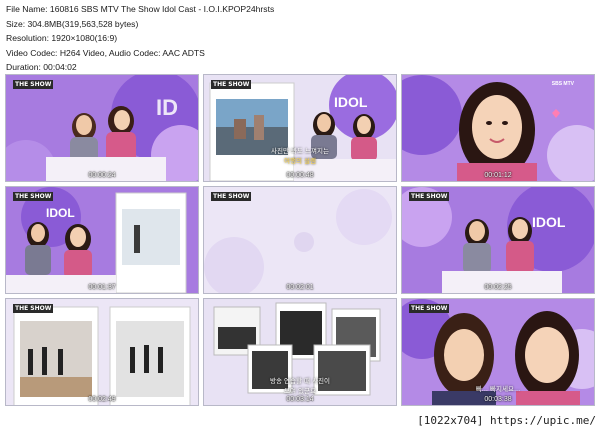 This screenshot has width=600, height=432. Describe the element at coordinates (102, 240) in the screenshot. I see `thumbnail-4: IDOL THE SHOW 00:01:37` at that location.